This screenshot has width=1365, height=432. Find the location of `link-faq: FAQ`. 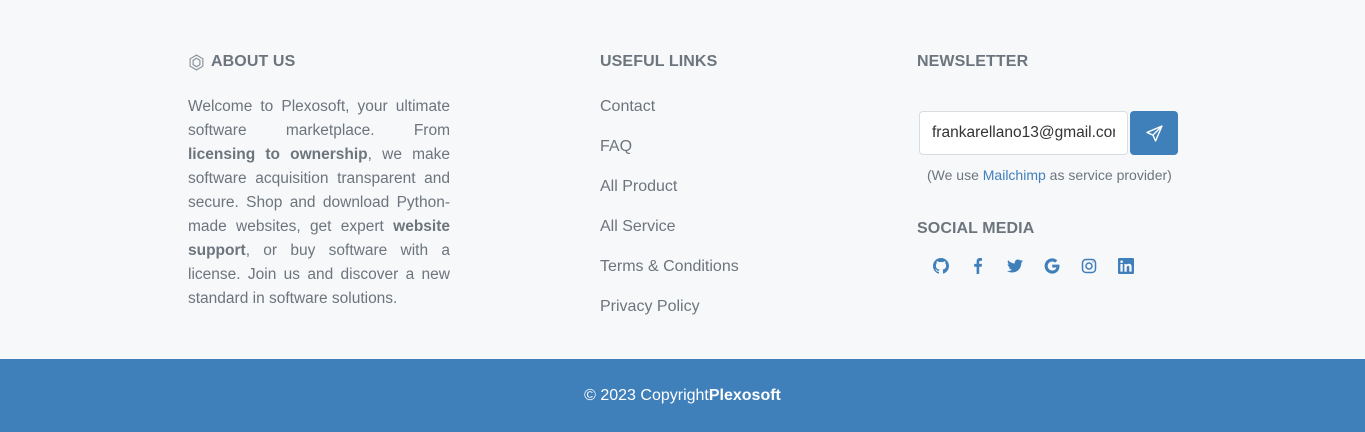

link-faq: FAQ is located at coordinates (616, 146).